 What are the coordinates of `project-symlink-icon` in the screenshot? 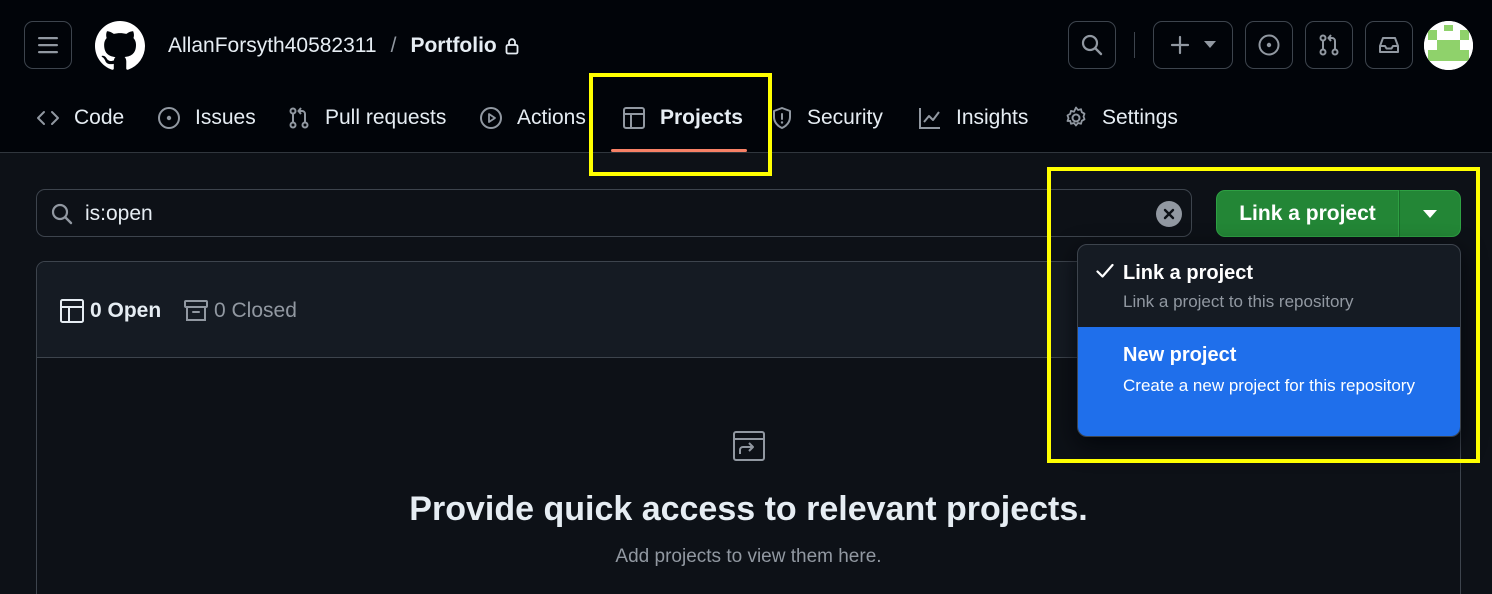 It's located at (749, 446).